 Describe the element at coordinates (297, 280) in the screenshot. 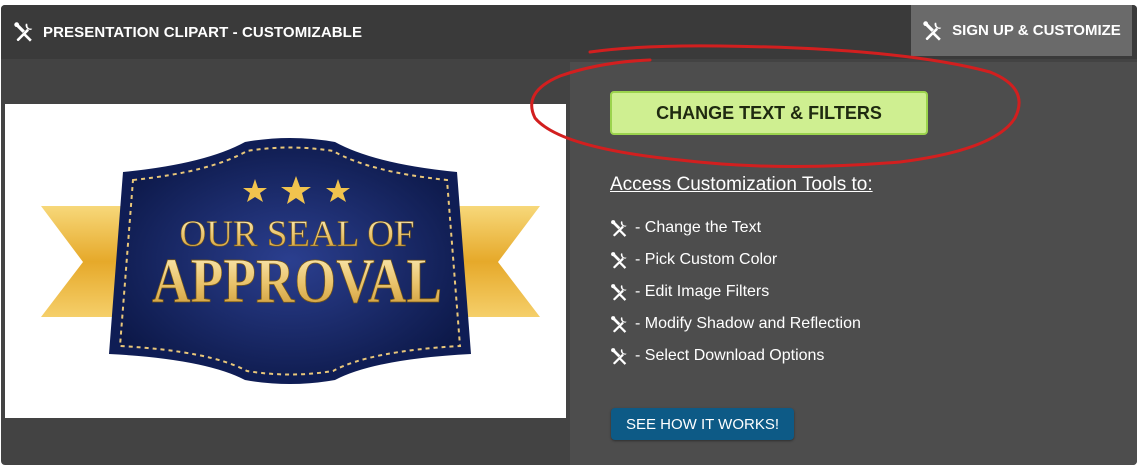

I see `seal-line-2: APPROVAL` at that location.